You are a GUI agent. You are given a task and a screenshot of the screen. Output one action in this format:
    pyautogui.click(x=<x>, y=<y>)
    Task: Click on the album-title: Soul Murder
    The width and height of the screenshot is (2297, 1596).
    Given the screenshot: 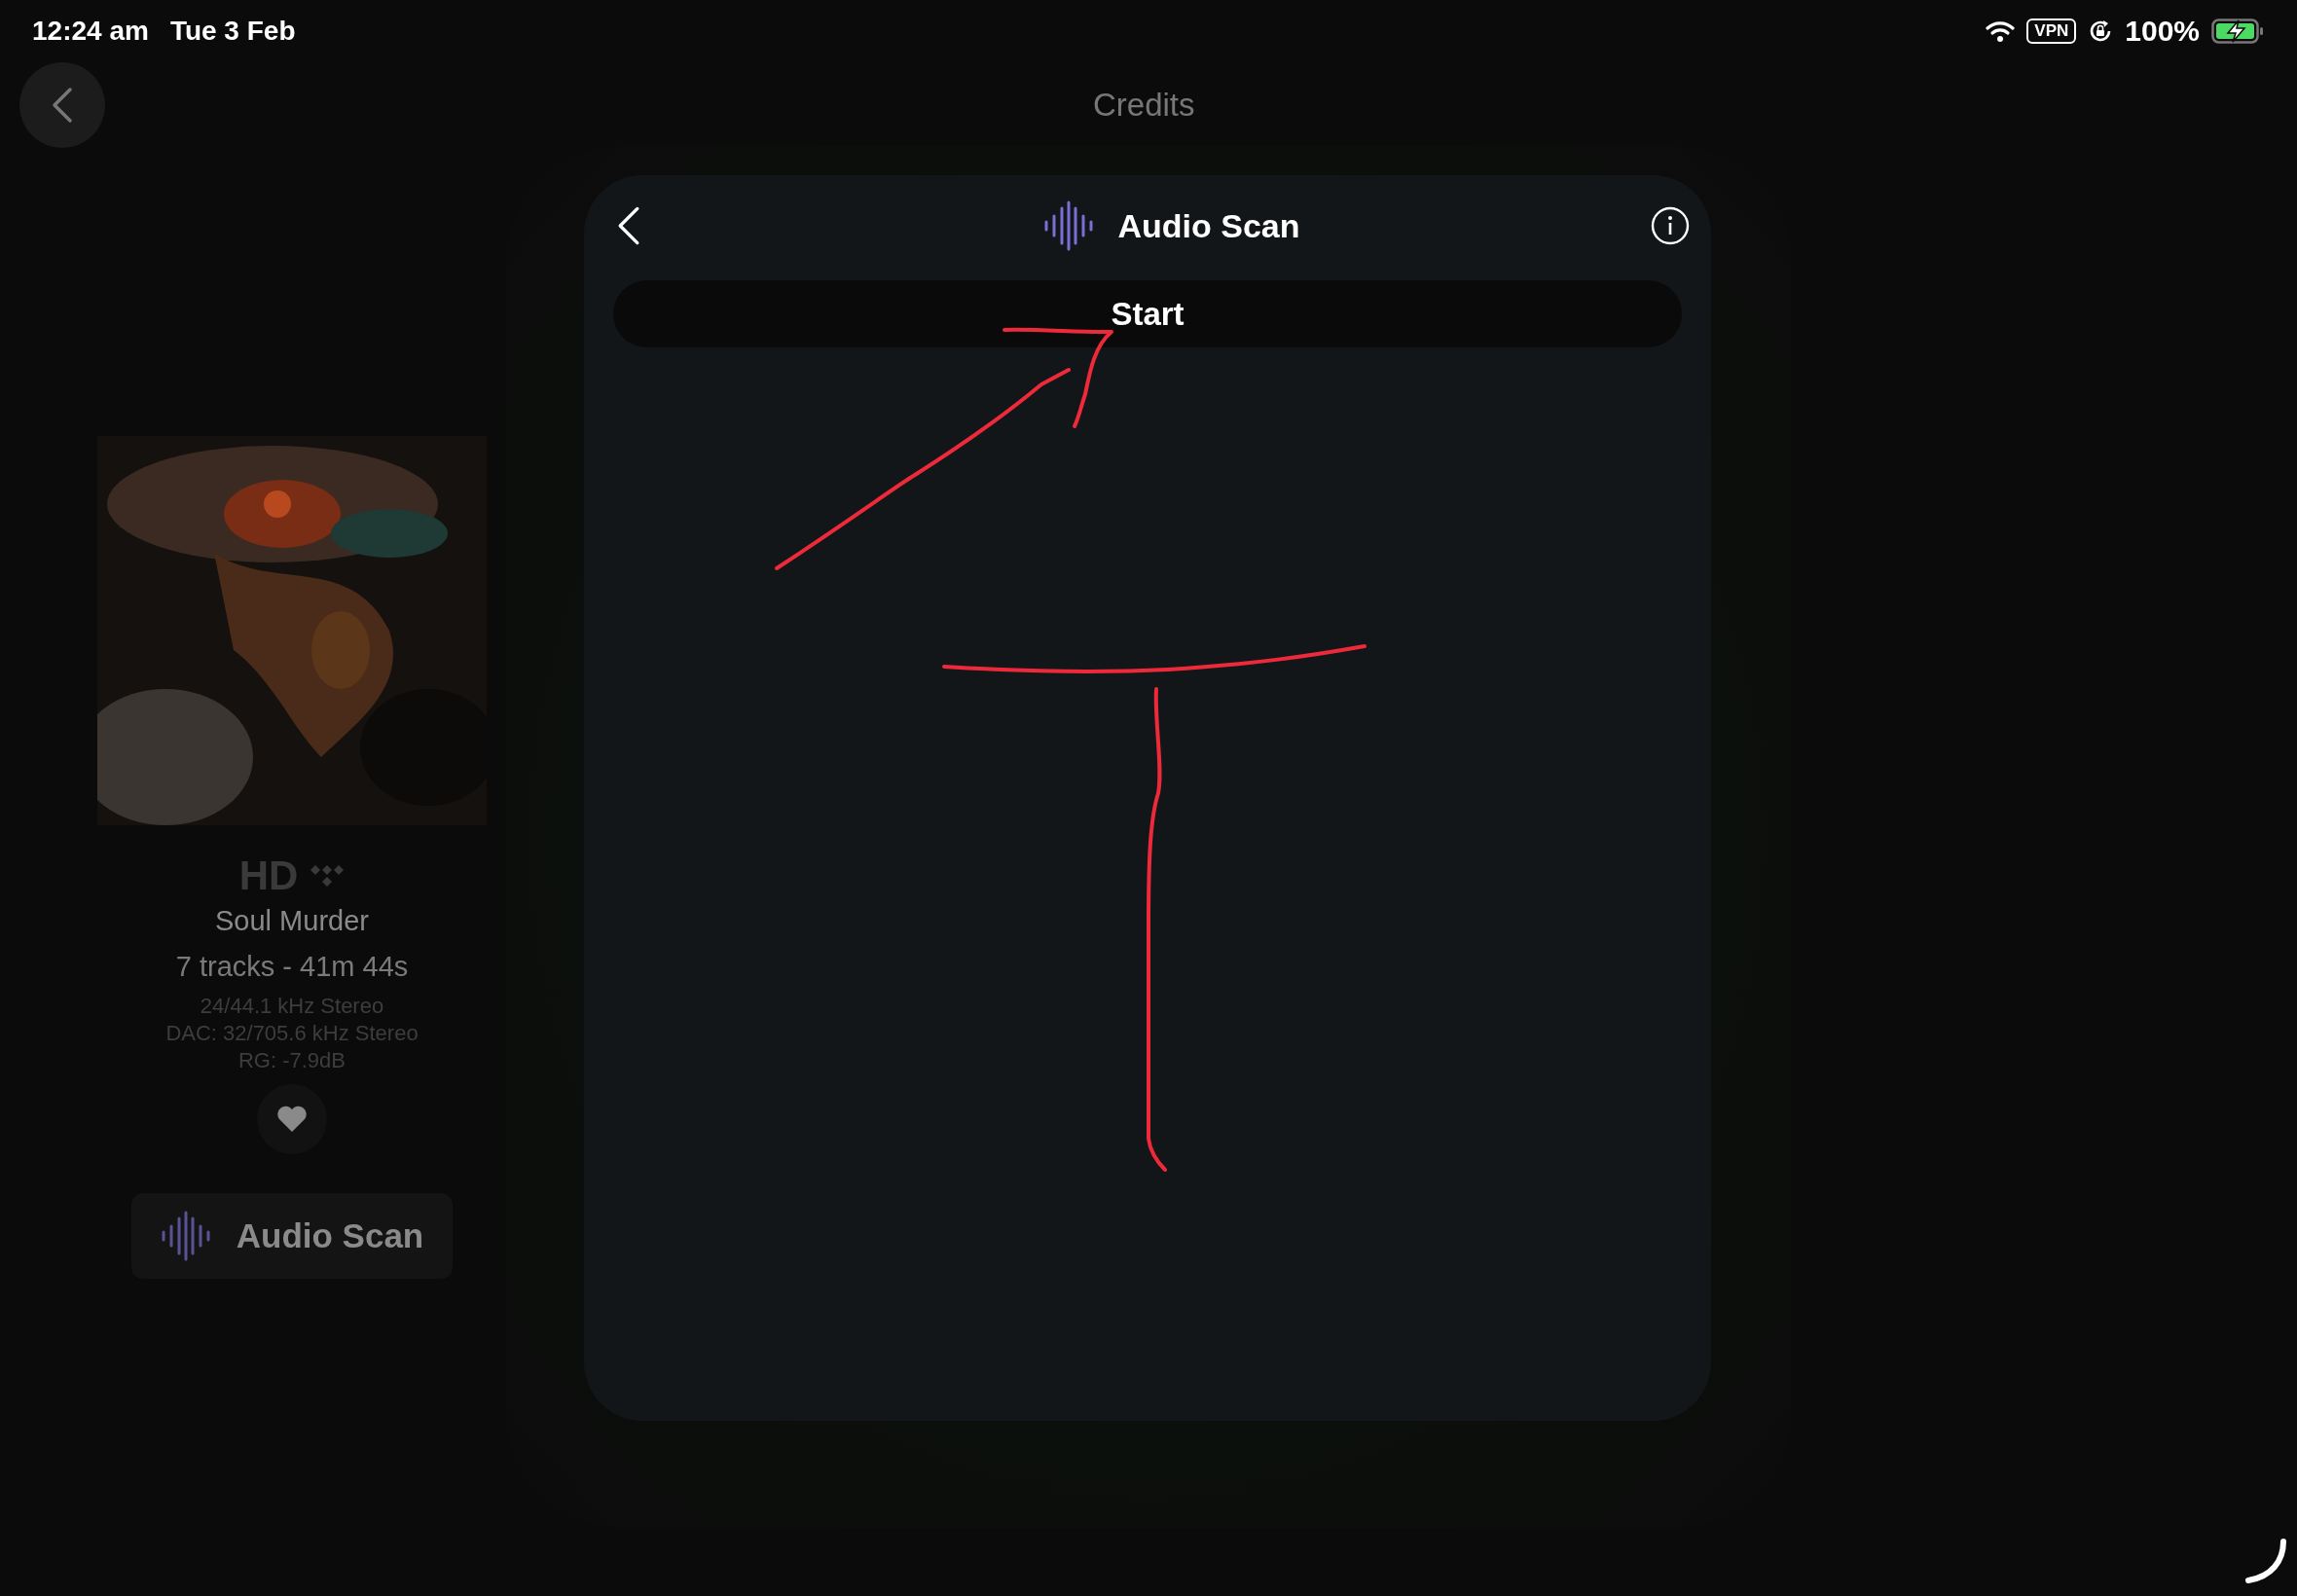 What is the action you would take?
    pyautogui.click(x=292, y=921)
    